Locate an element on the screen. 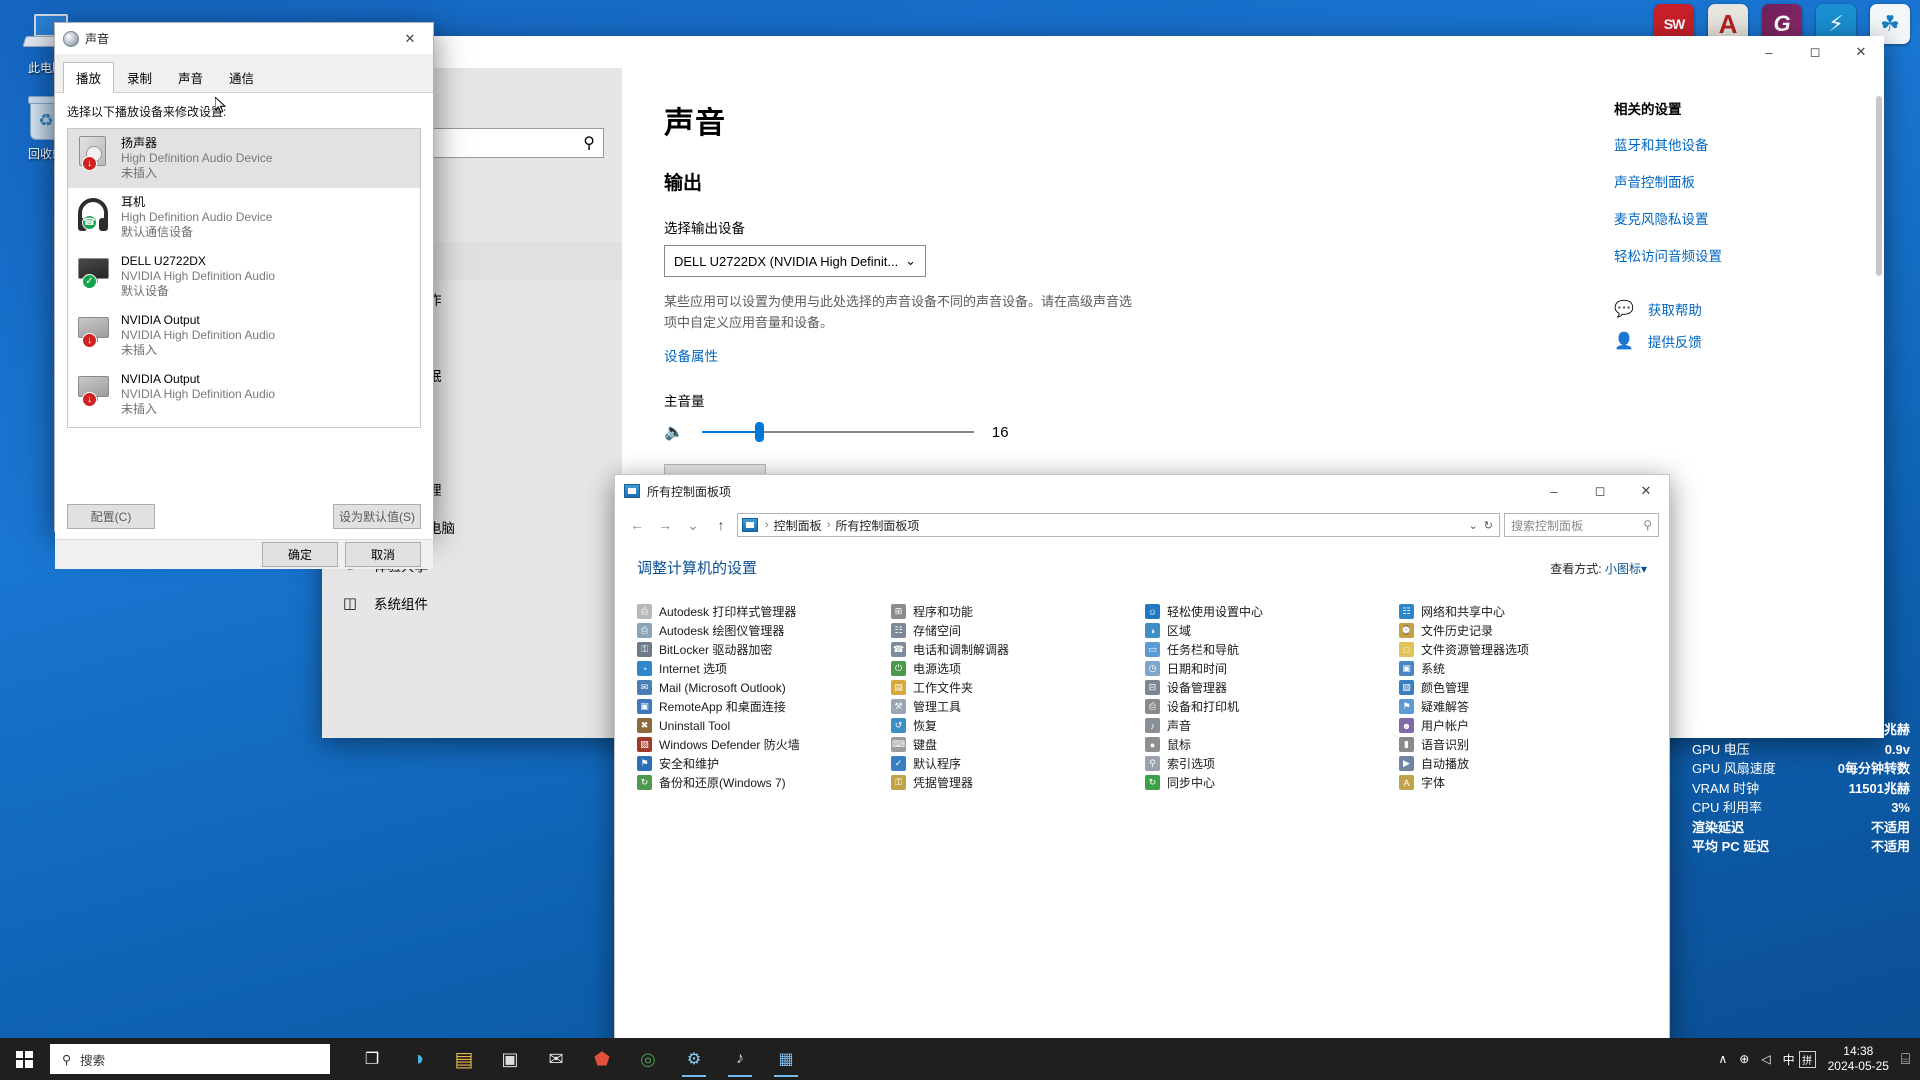 This screenshot has width=1920, height=1080. recent-locations-button: ⌄ is located at coordinates (693, 525).